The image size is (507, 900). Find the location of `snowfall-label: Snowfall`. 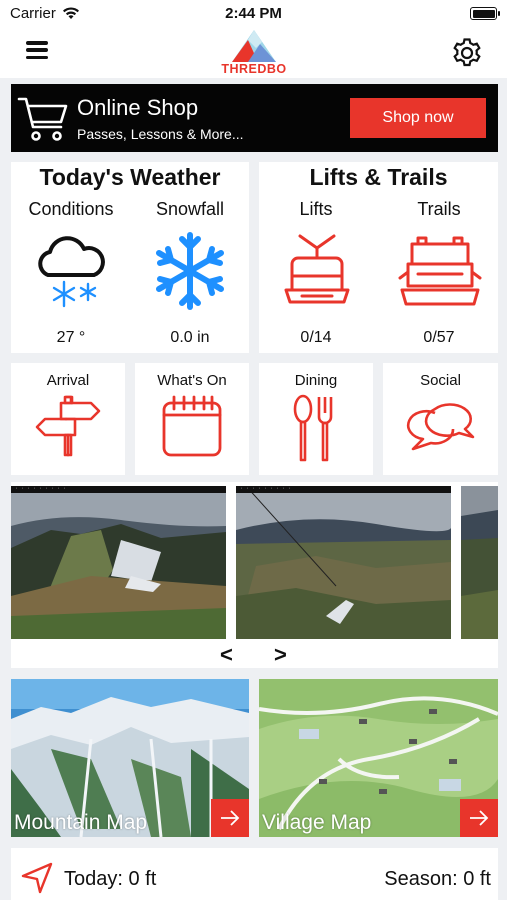

snowfall-label: Snowfall is located at coordinates (190, 209).